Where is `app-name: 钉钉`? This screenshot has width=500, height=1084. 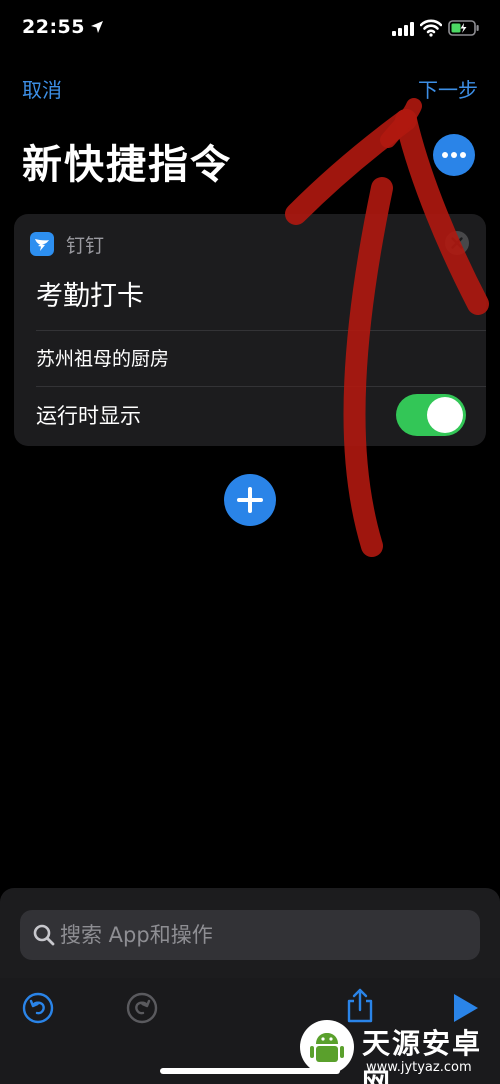 app-name: 钉钉 is located at coordinates (85, 246).